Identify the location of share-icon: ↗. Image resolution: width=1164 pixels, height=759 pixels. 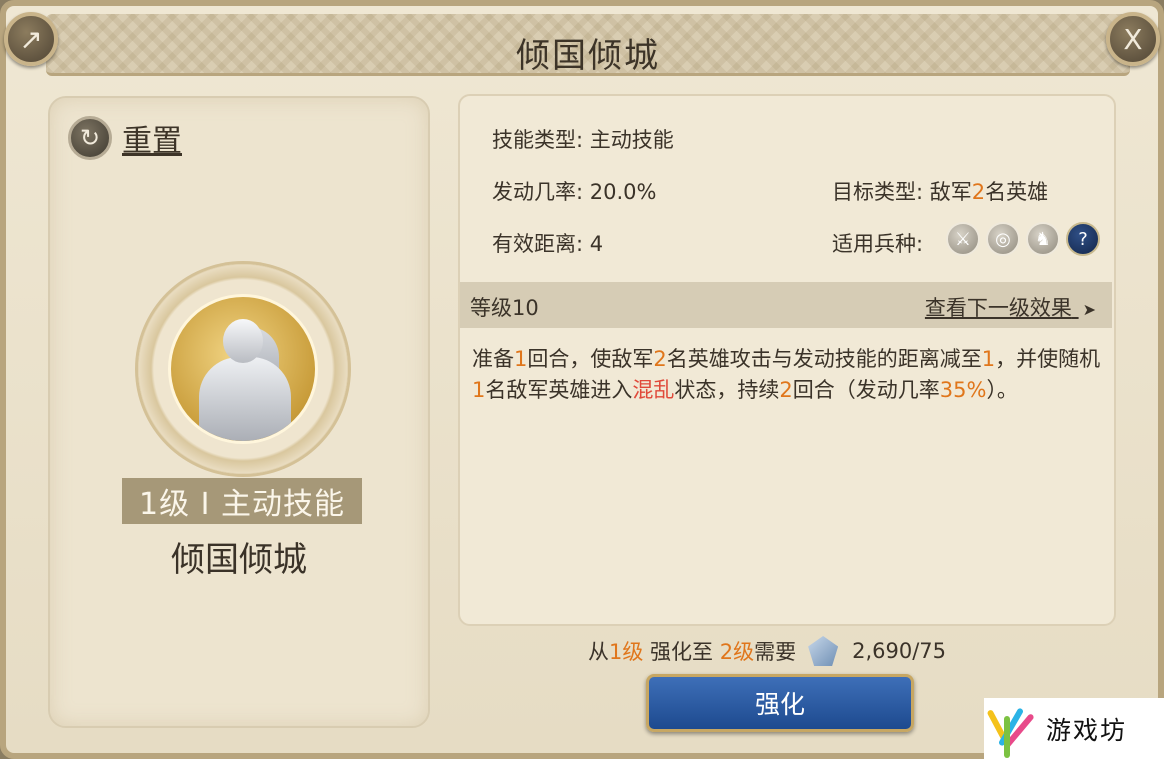
(31, 39).